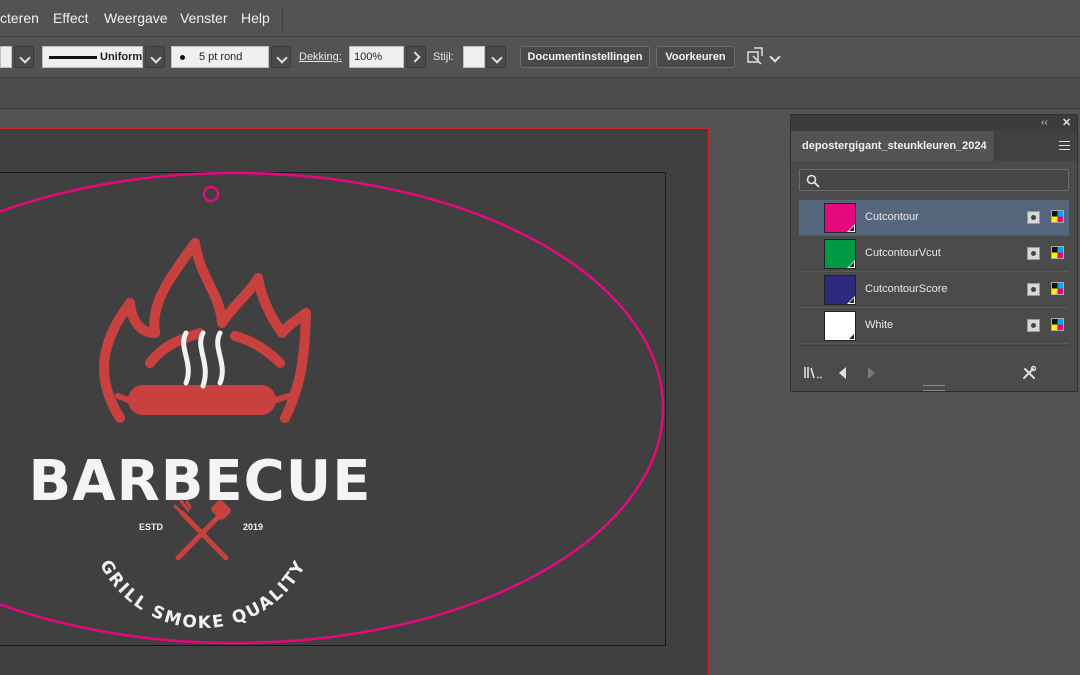  I want to click on style-swatch, so click(474, 57).